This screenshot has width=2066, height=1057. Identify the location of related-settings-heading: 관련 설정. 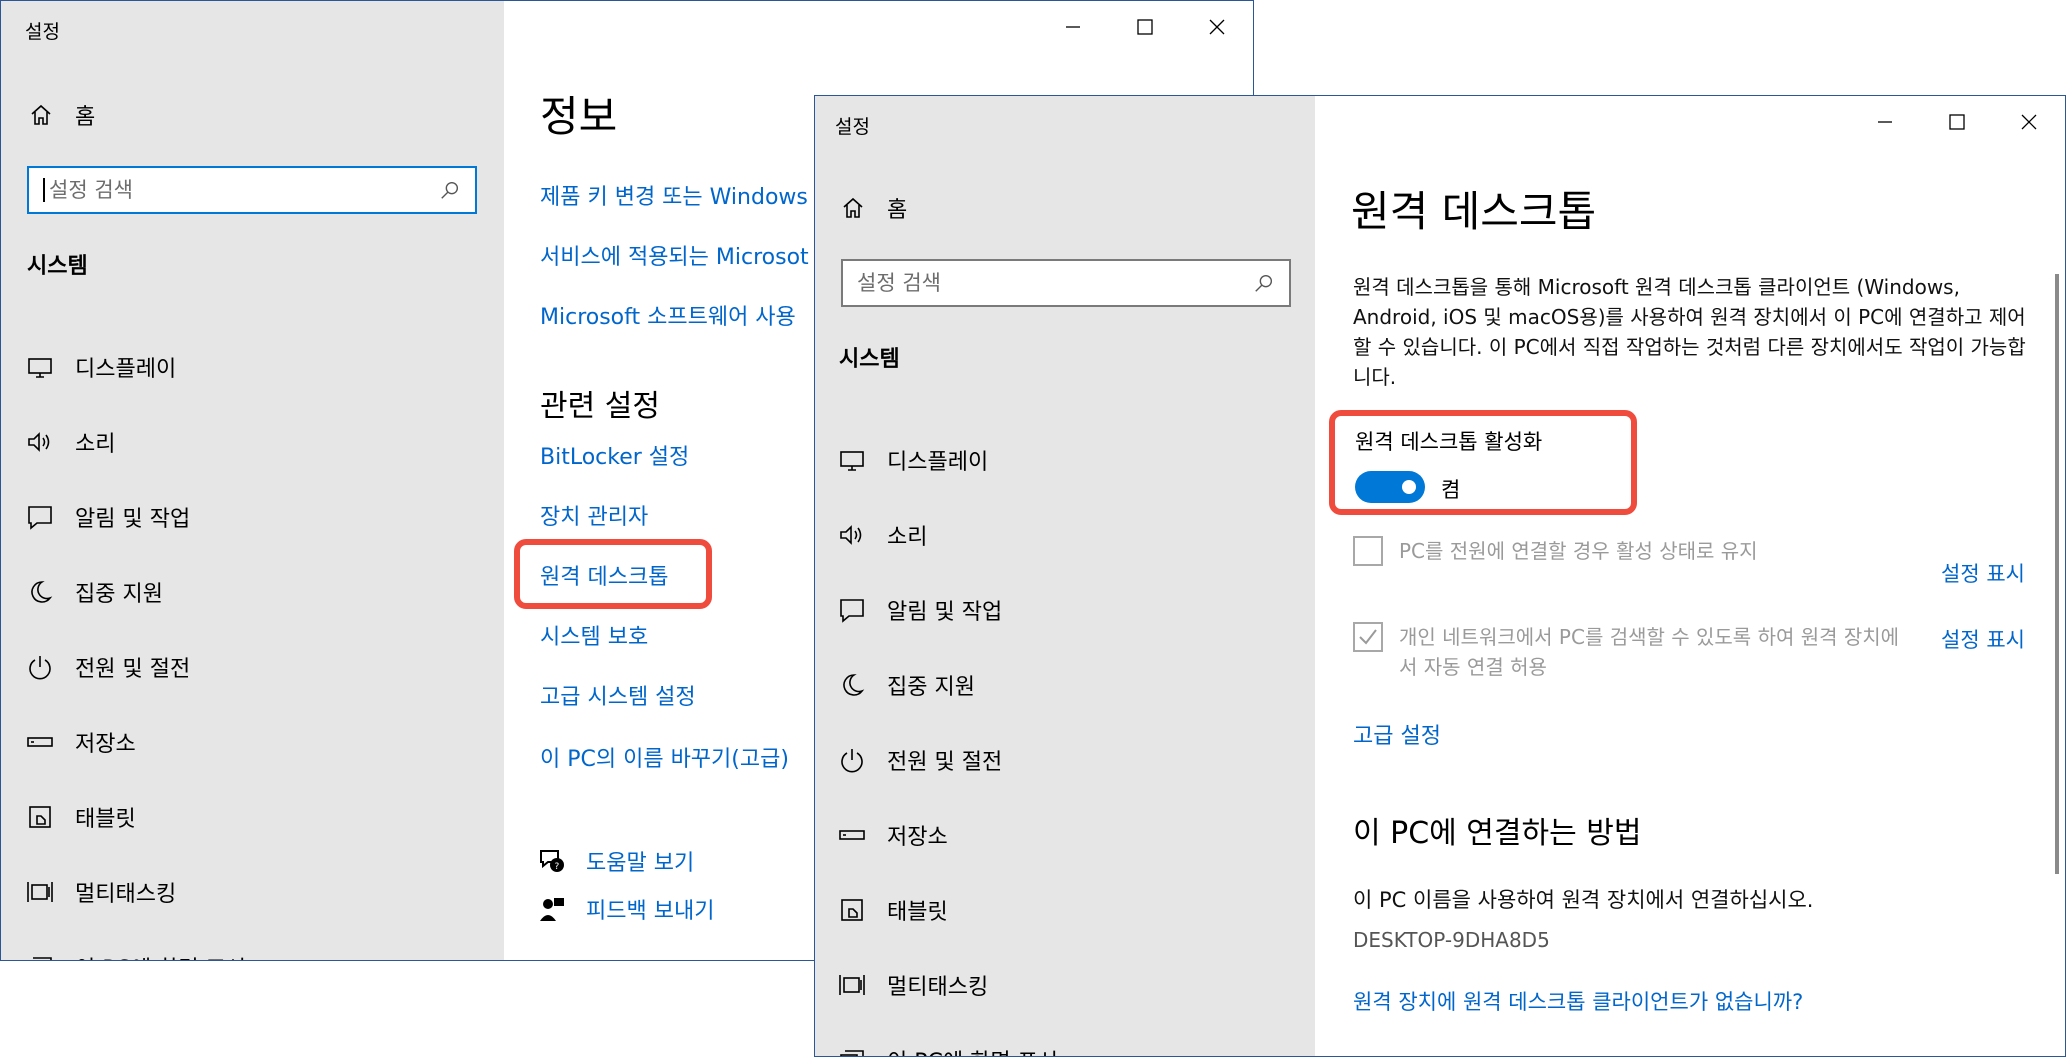
(600, 406).